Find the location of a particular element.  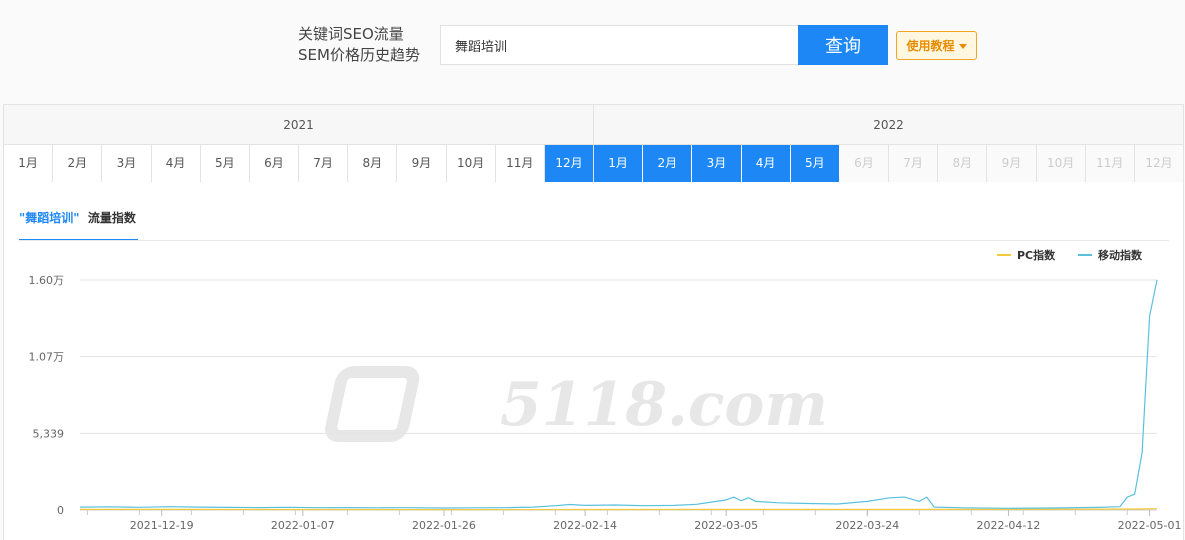

y-tick-label: 1.60万 is located at coordinates (47, 280).